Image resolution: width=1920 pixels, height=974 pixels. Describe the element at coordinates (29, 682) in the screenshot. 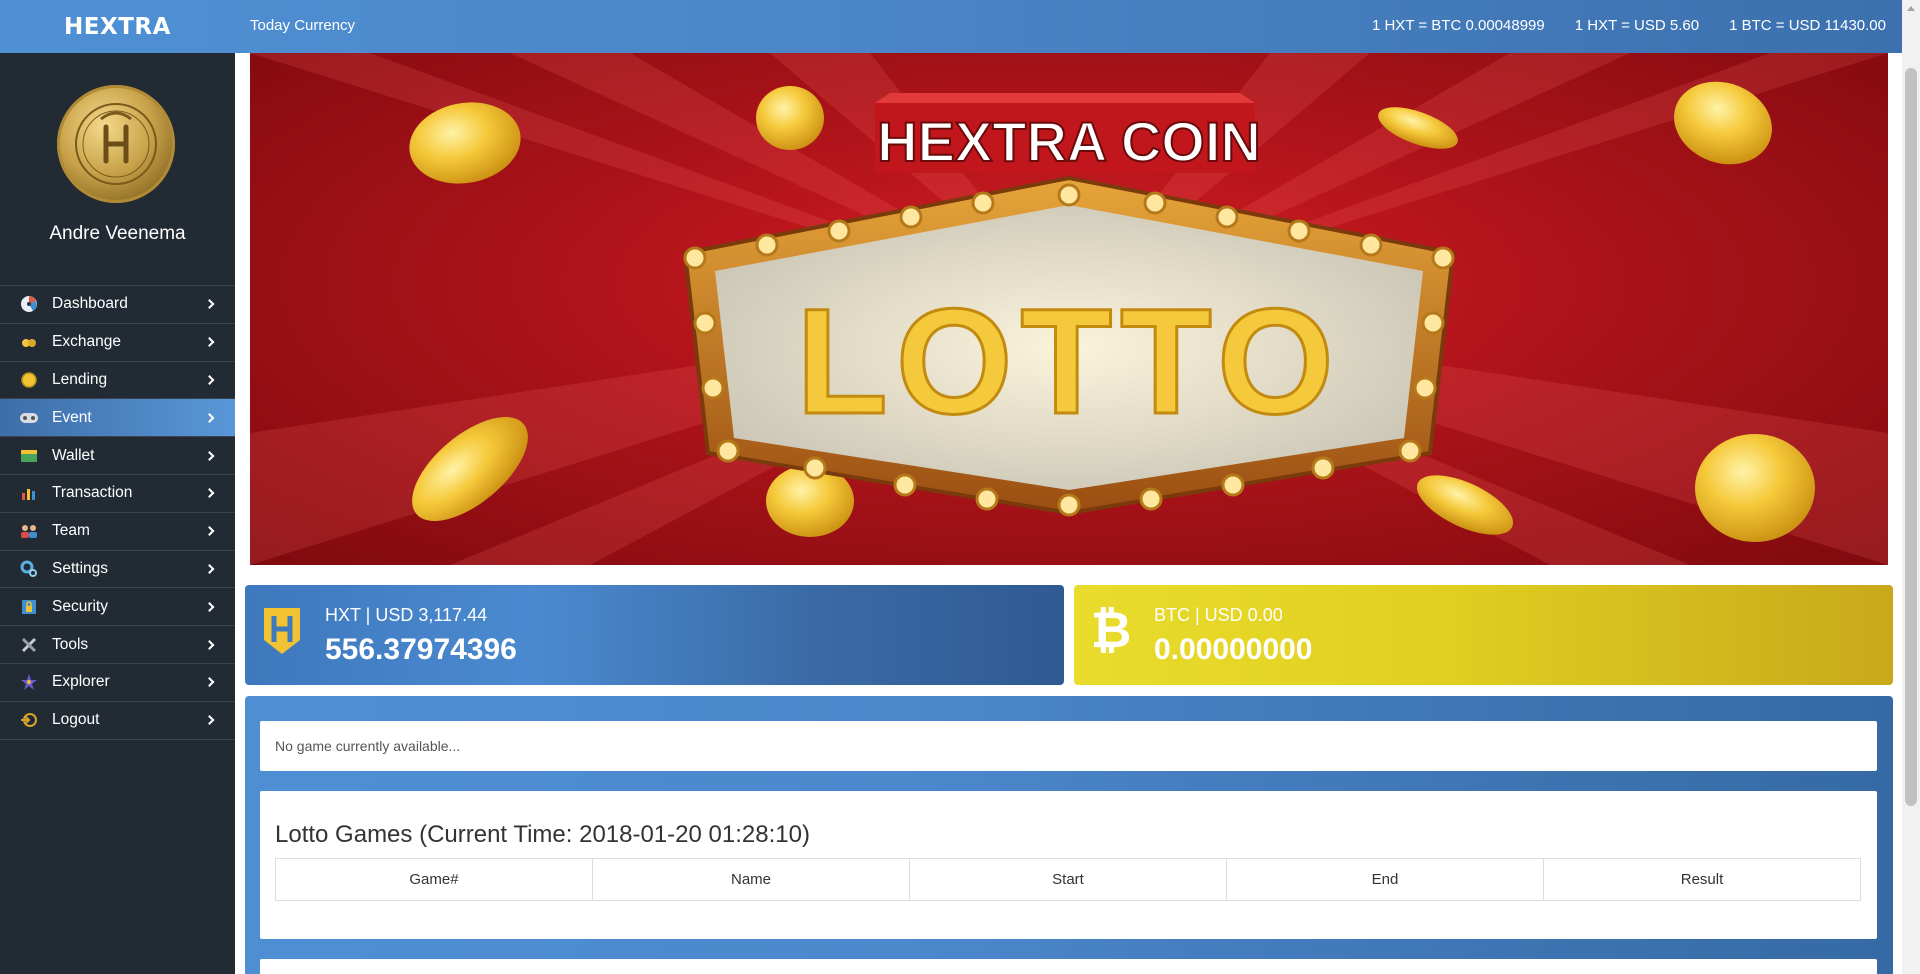

I see `explorer-icon` at that location.